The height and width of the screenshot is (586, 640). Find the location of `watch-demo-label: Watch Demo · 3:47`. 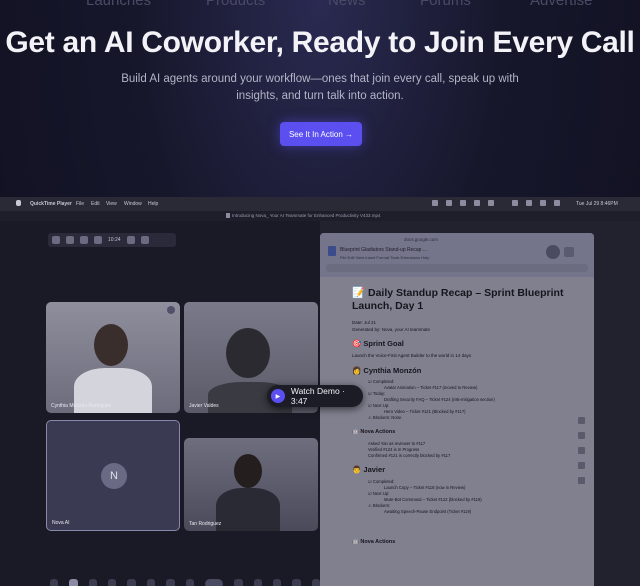

watch-demo-label: Watch Demo · 3:47 is located at coordinates (317, 396).